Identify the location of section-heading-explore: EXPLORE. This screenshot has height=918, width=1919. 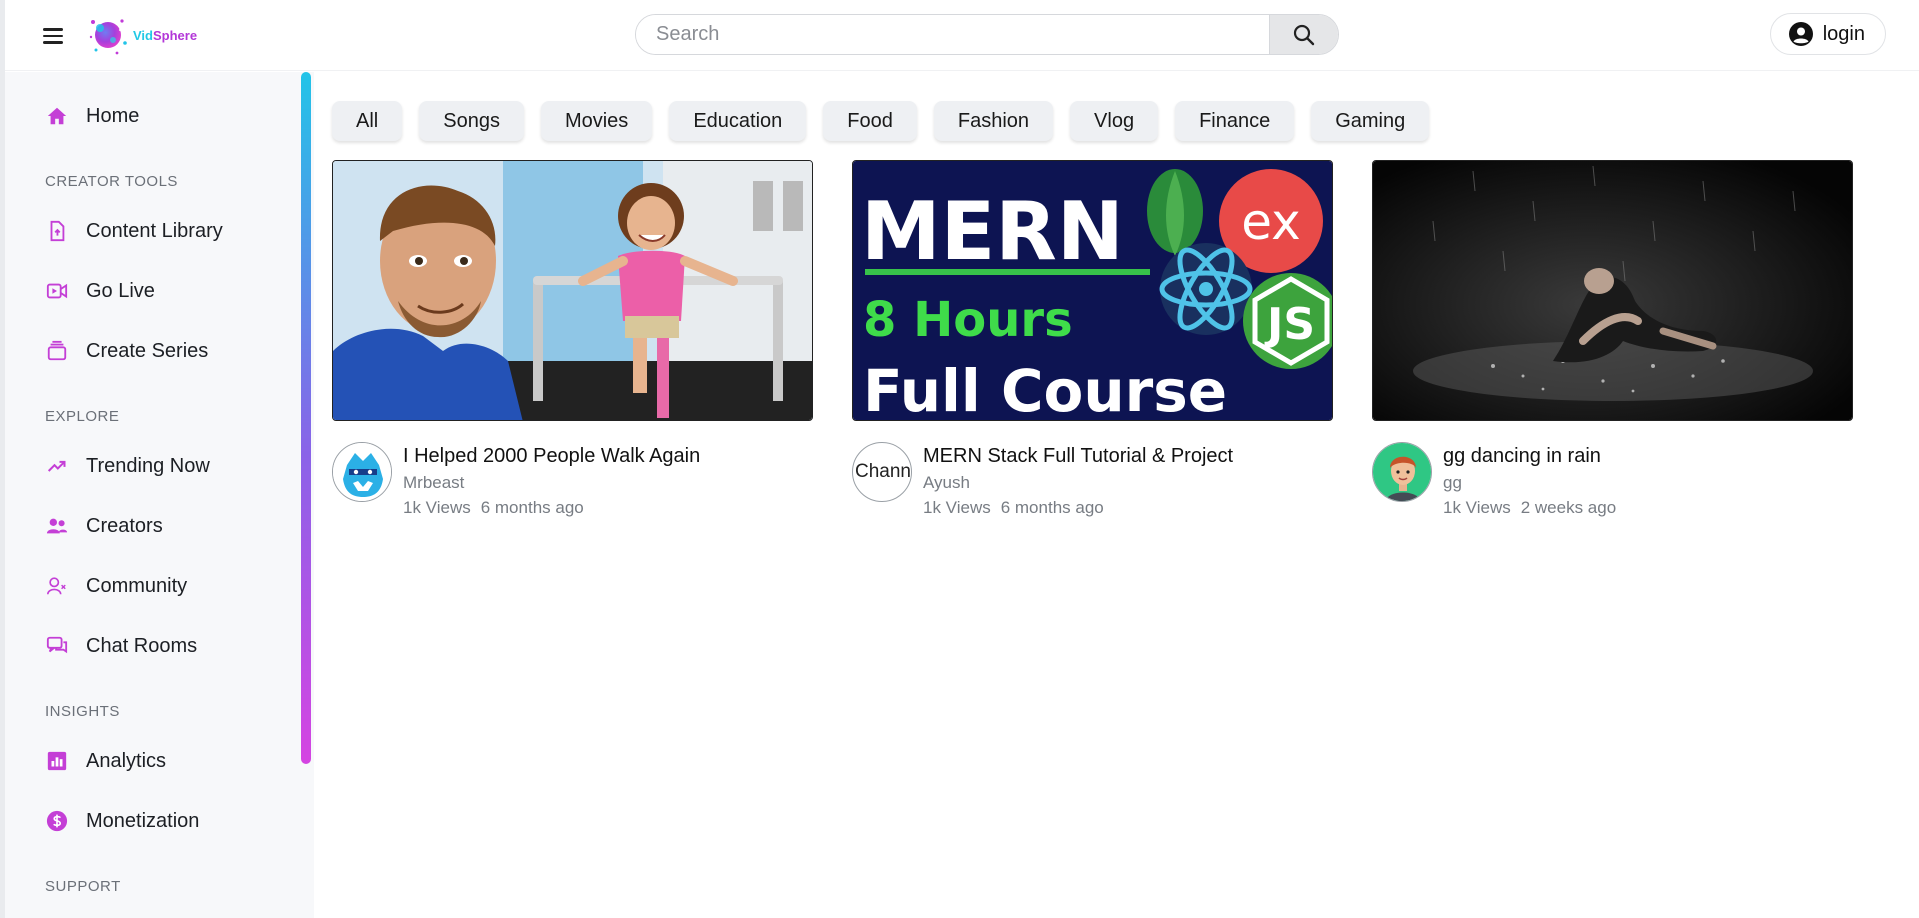
(82, 416).